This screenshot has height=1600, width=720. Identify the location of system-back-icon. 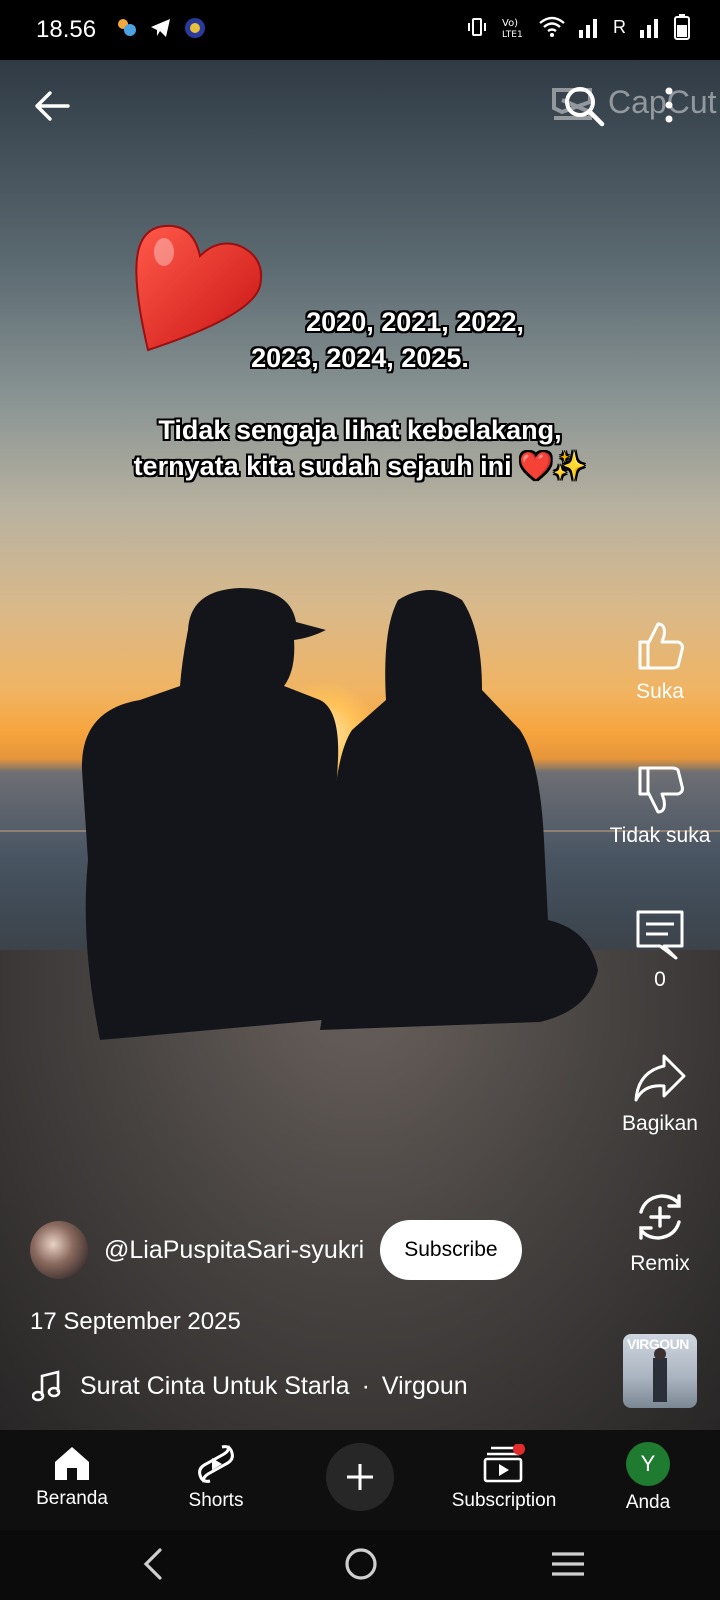
(153, 1564).